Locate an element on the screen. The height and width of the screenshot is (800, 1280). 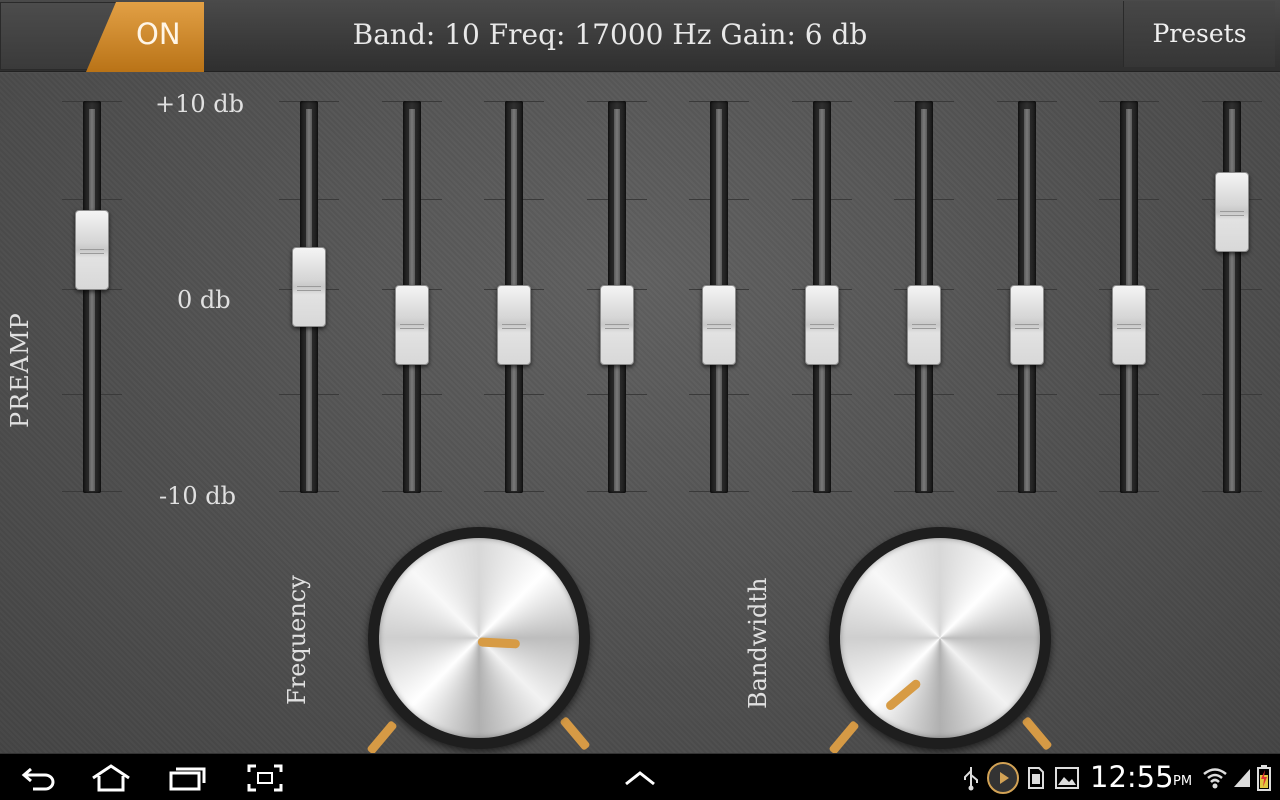
home-button is located at coordinates (111, 778).